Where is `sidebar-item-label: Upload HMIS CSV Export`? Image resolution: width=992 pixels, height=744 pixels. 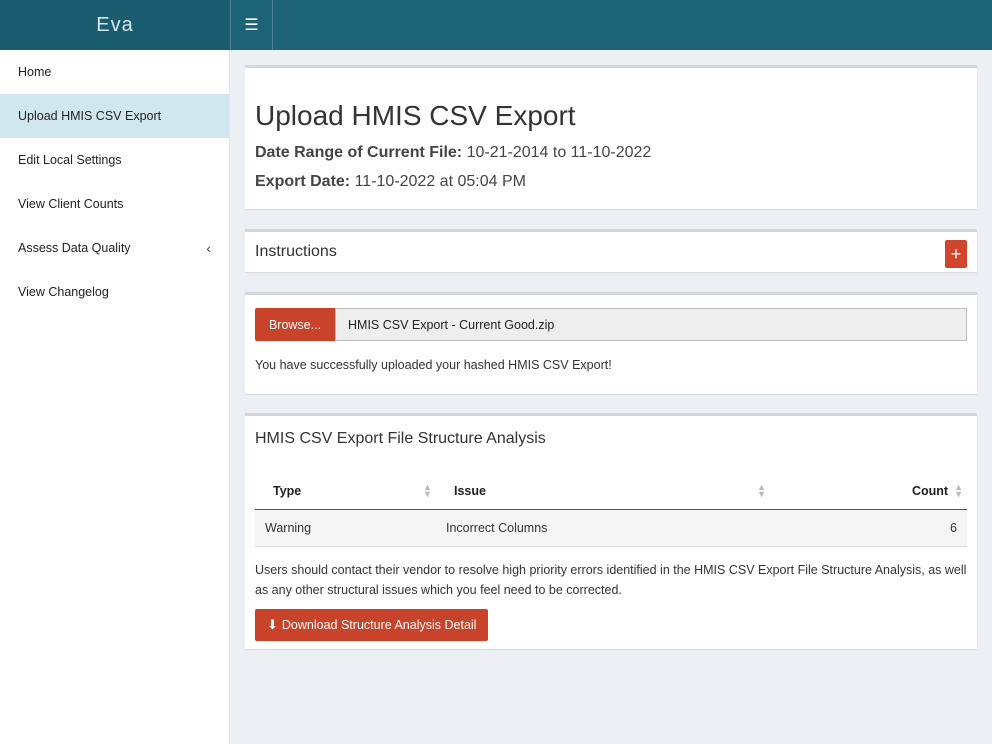 sidebar-item-label: Upload HMIS CSV Export is located at coordinates (90, 116).